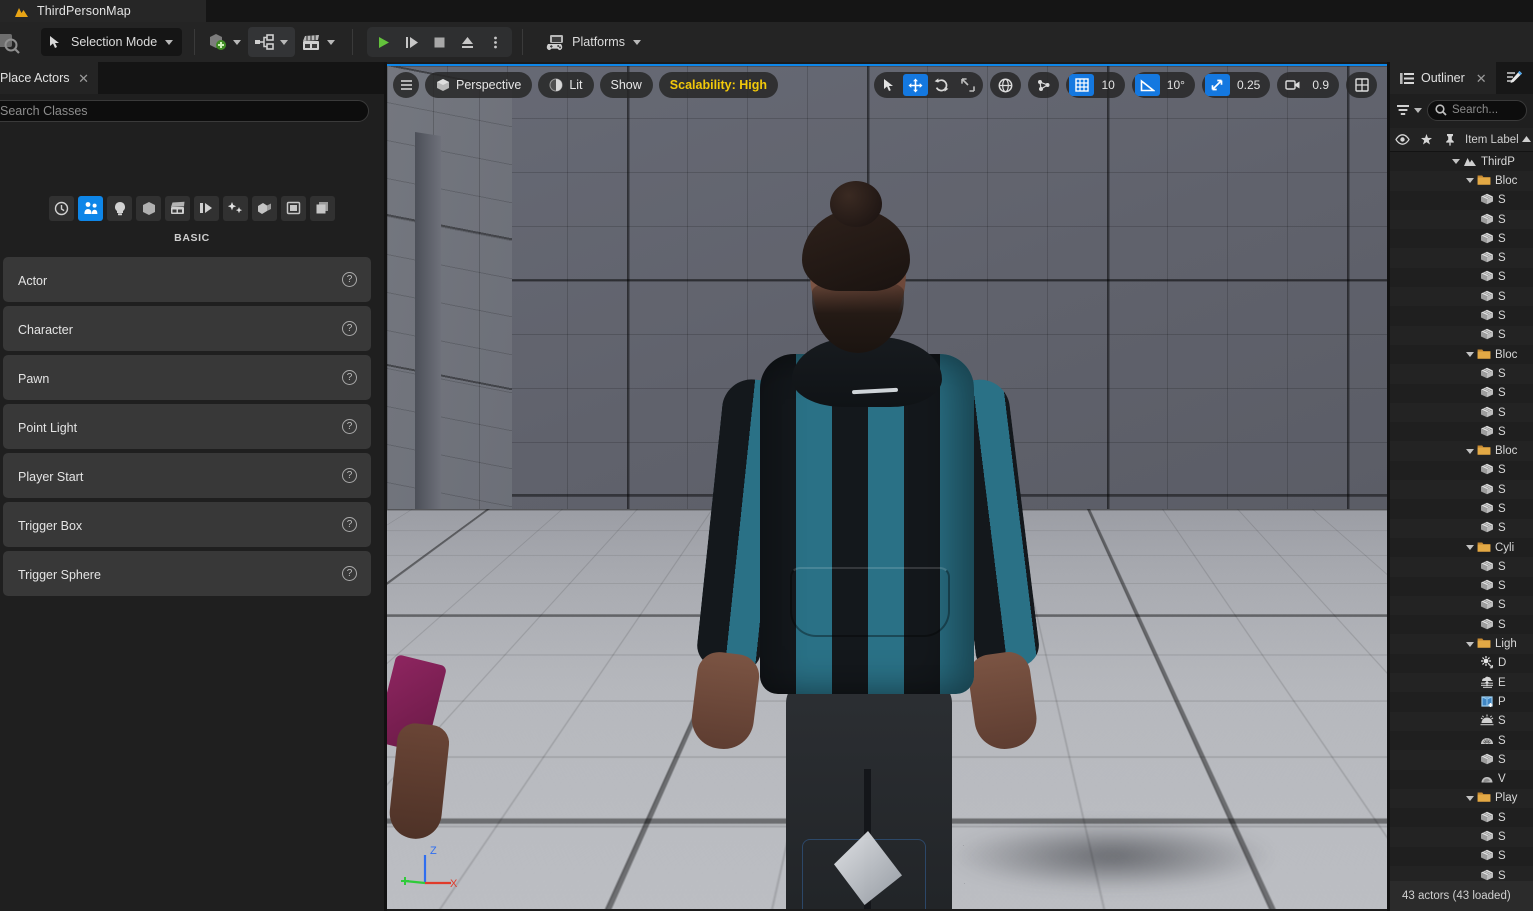  What do you see at coordinates (1176, 85) in the screenshot?
I see `angle-snap-value: 10°` at bounding box center [1176, 85].